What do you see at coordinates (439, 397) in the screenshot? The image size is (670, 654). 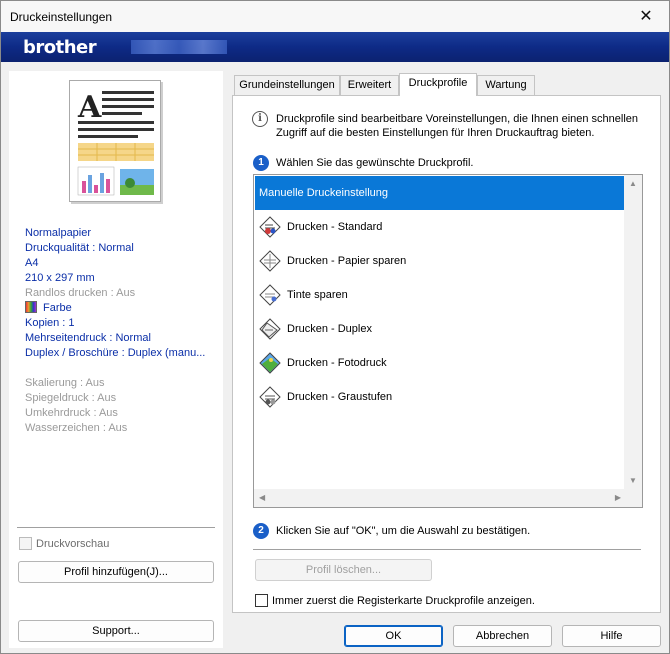 I see `list-item: Drucken - Graustufen` at bounding box center [439, 397].